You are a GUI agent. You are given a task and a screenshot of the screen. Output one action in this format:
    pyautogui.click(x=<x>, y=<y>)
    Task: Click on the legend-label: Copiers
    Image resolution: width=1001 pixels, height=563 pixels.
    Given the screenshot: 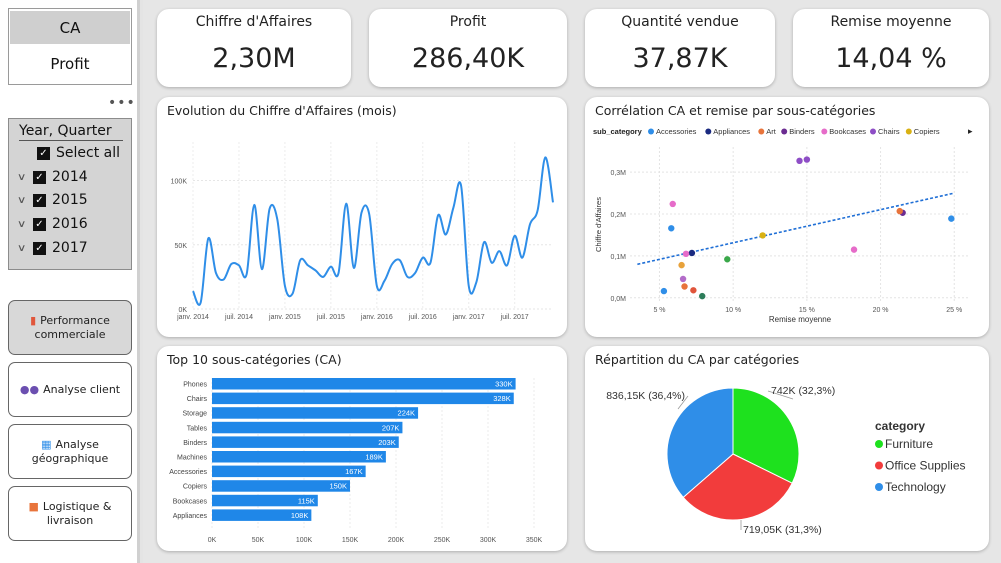 What is the action you would take?
    pyautogui.click(x=927, y=131)
    